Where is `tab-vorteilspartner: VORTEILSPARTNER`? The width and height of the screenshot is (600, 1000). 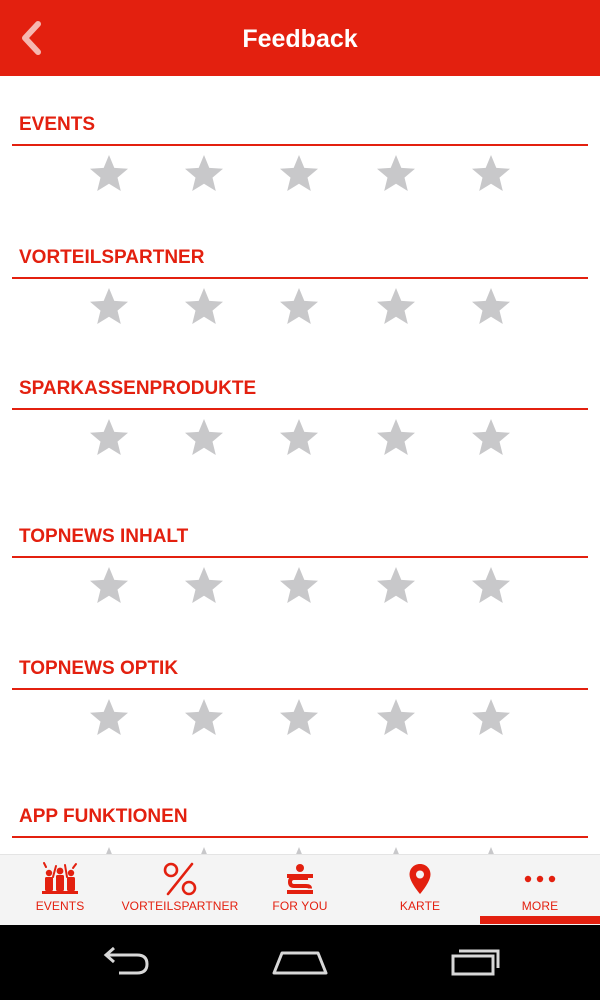
tab-vorteilspartner: VORTEILSPARTNER is located at coordinates (180, 890).